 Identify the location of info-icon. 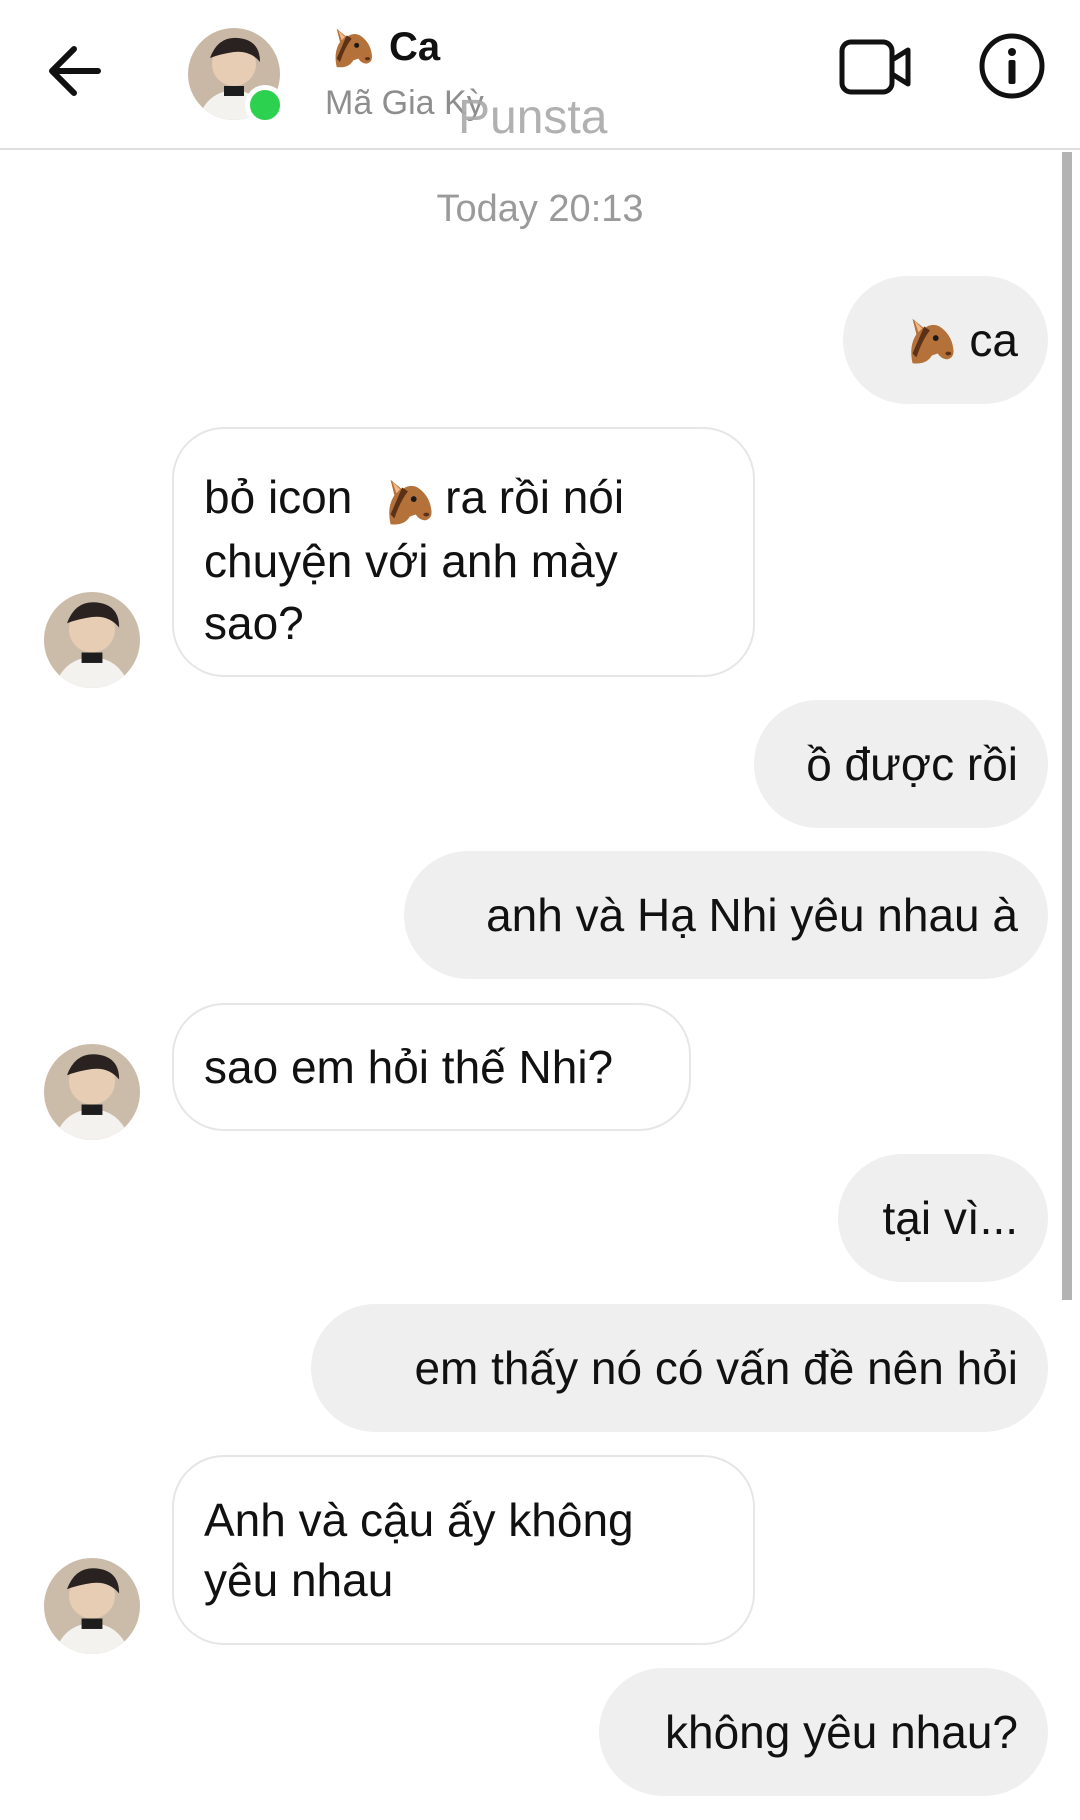
(1012, 66).